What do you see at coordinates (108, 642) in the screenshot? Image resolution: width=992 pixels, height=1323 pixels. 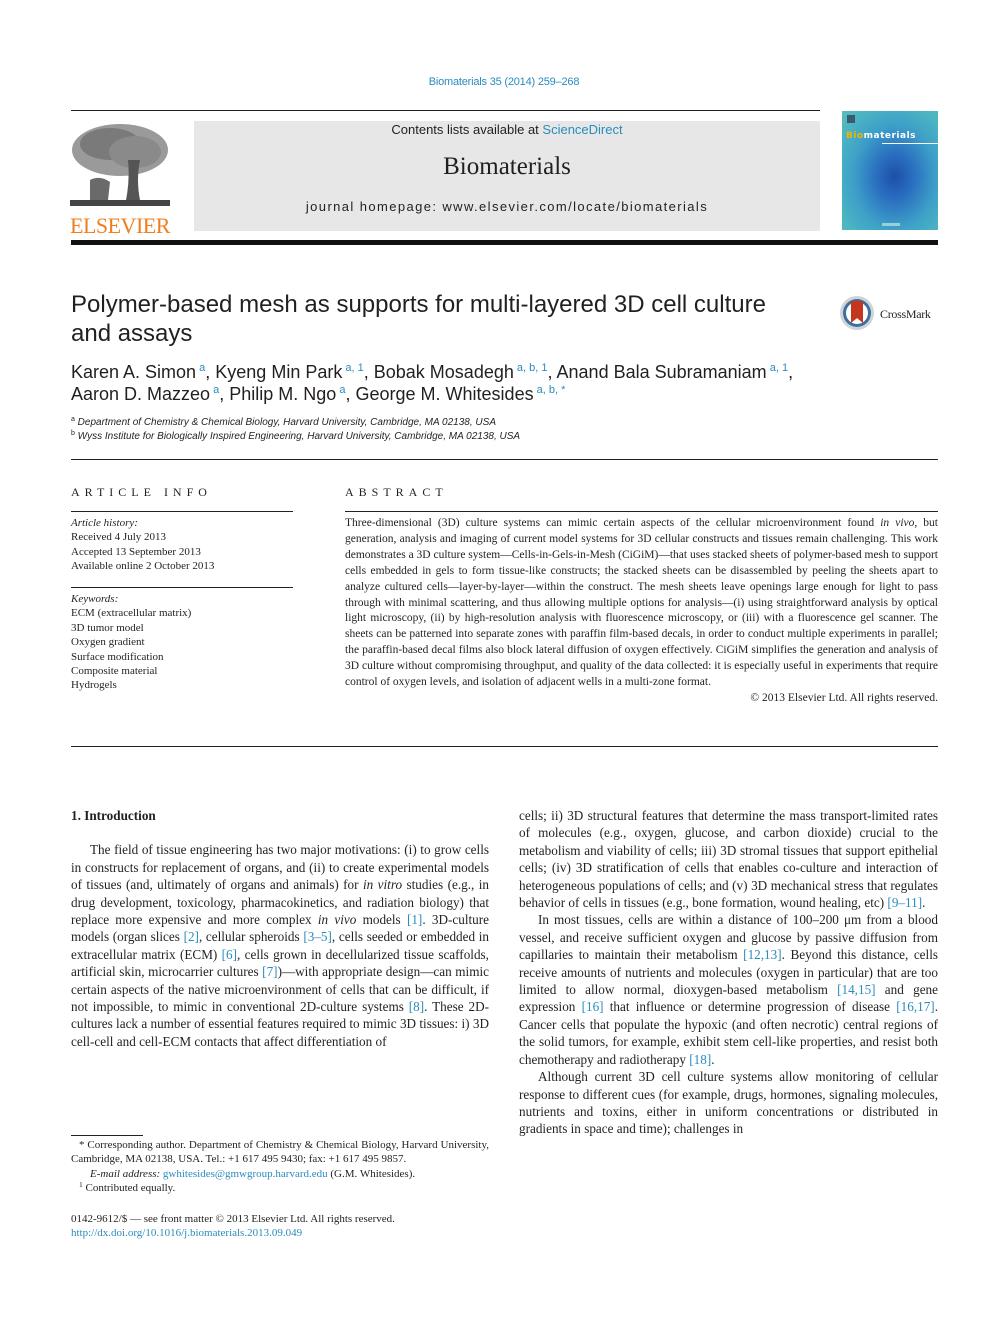 I see `keyword: Oxygen gradient` at bounding box center [108, 642].